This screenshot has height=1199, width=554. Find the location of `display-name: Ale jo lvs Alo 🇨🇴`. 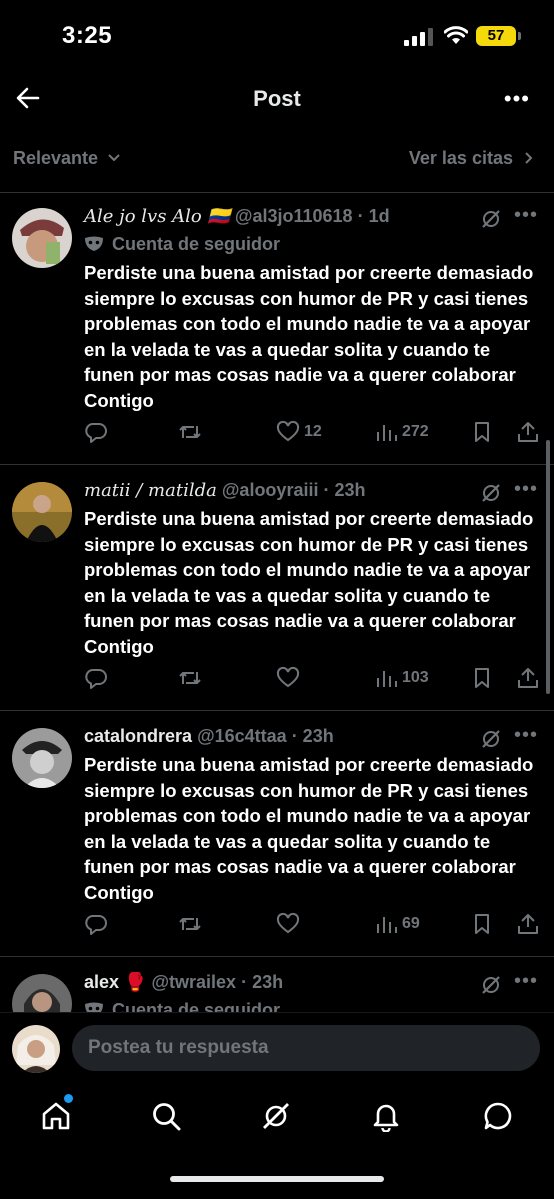

display-name: Ale jo lvs Alo 🇨🇴 is located at coordinates (157, 216).